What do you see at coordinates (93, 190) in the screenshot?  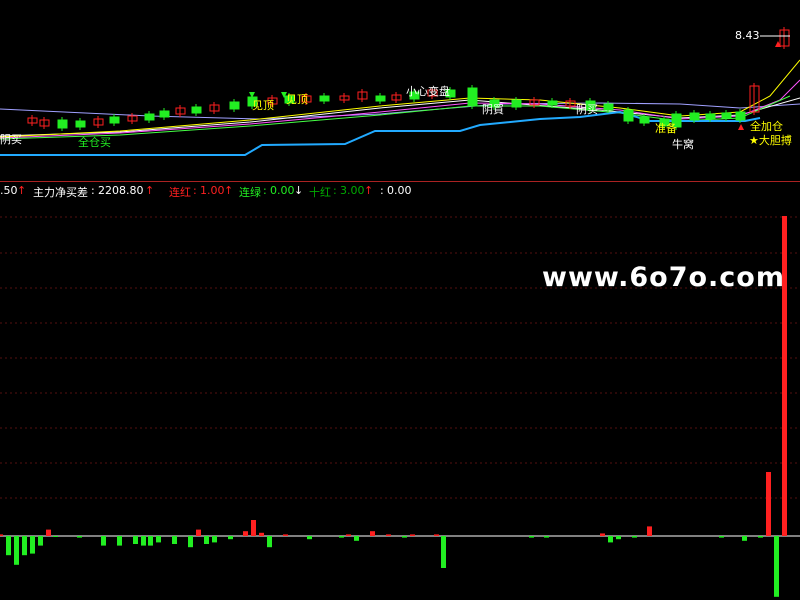 I see `net-colon: :` at bounding box center [93, 190].